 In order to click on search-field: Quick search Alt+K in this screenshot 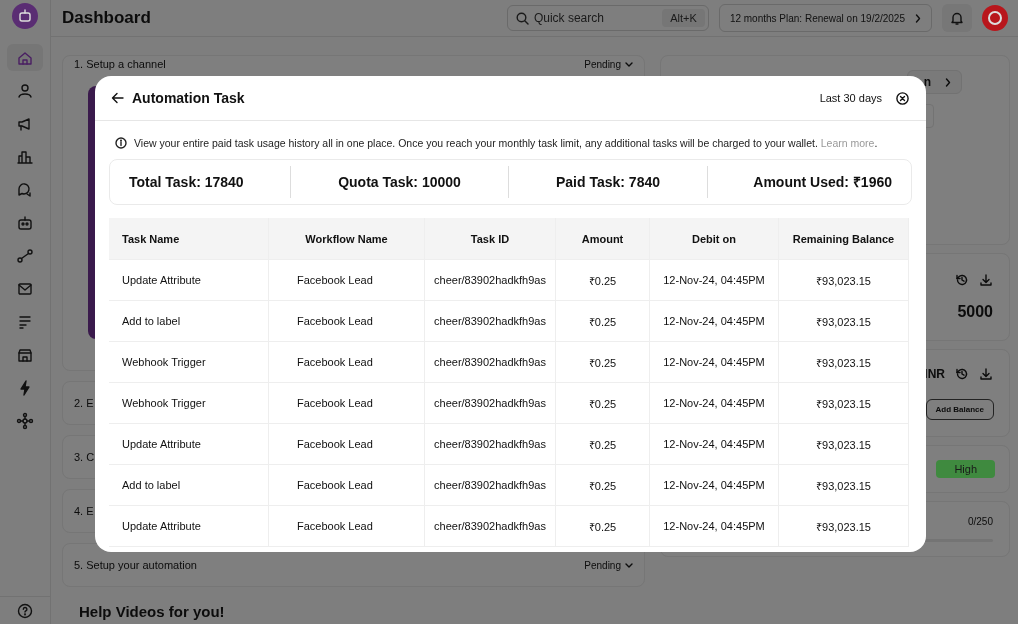, I will do `click(607, 18)`.